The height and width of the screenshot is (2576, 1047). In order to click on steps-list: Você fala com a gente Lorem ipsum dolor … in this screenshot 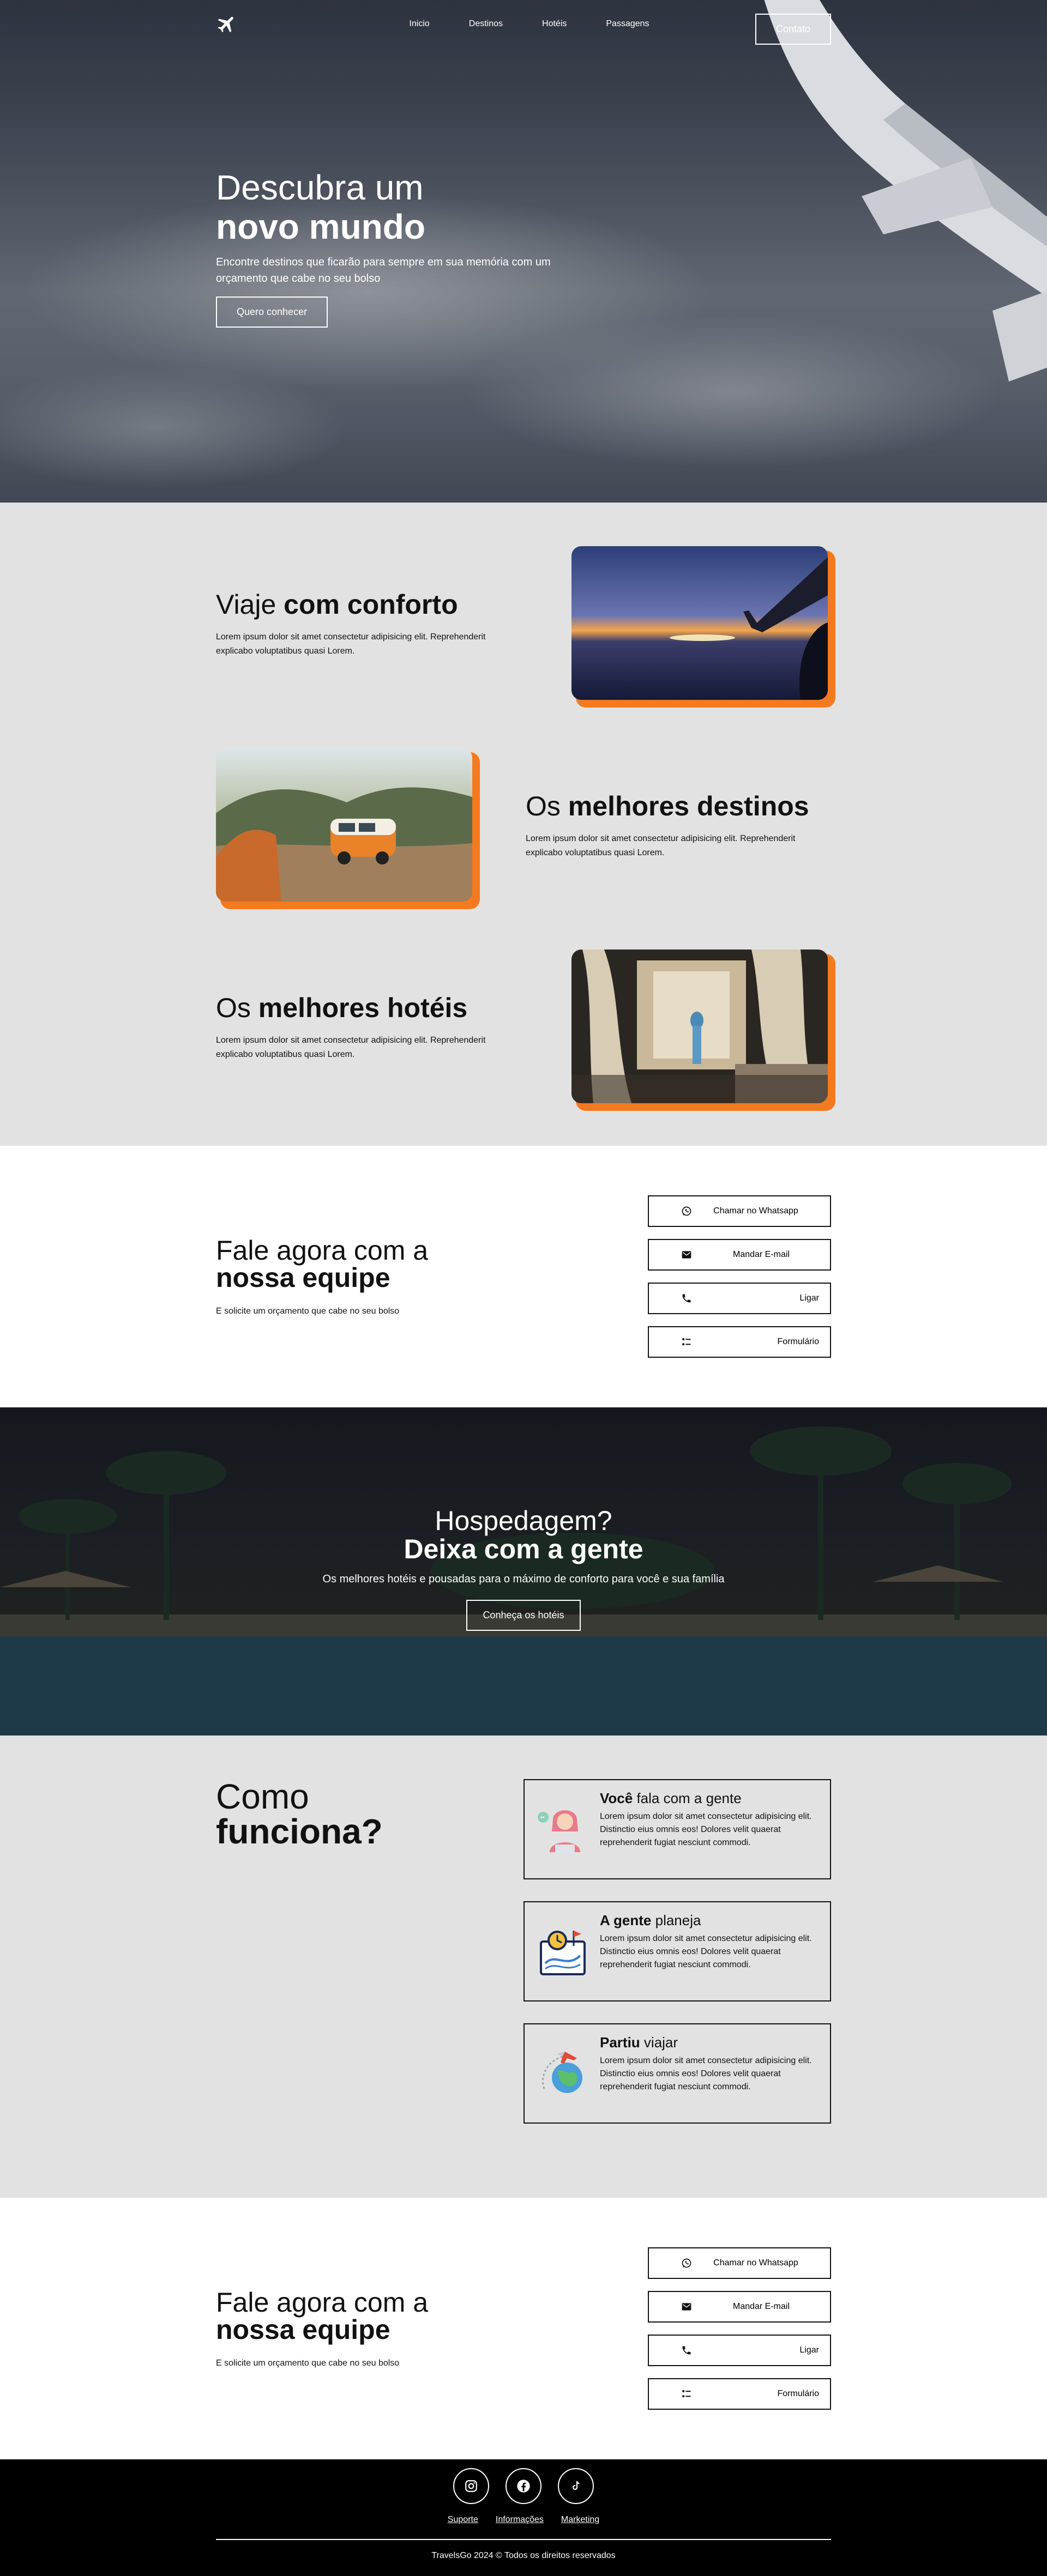, I will do `click(678, 1951)`.